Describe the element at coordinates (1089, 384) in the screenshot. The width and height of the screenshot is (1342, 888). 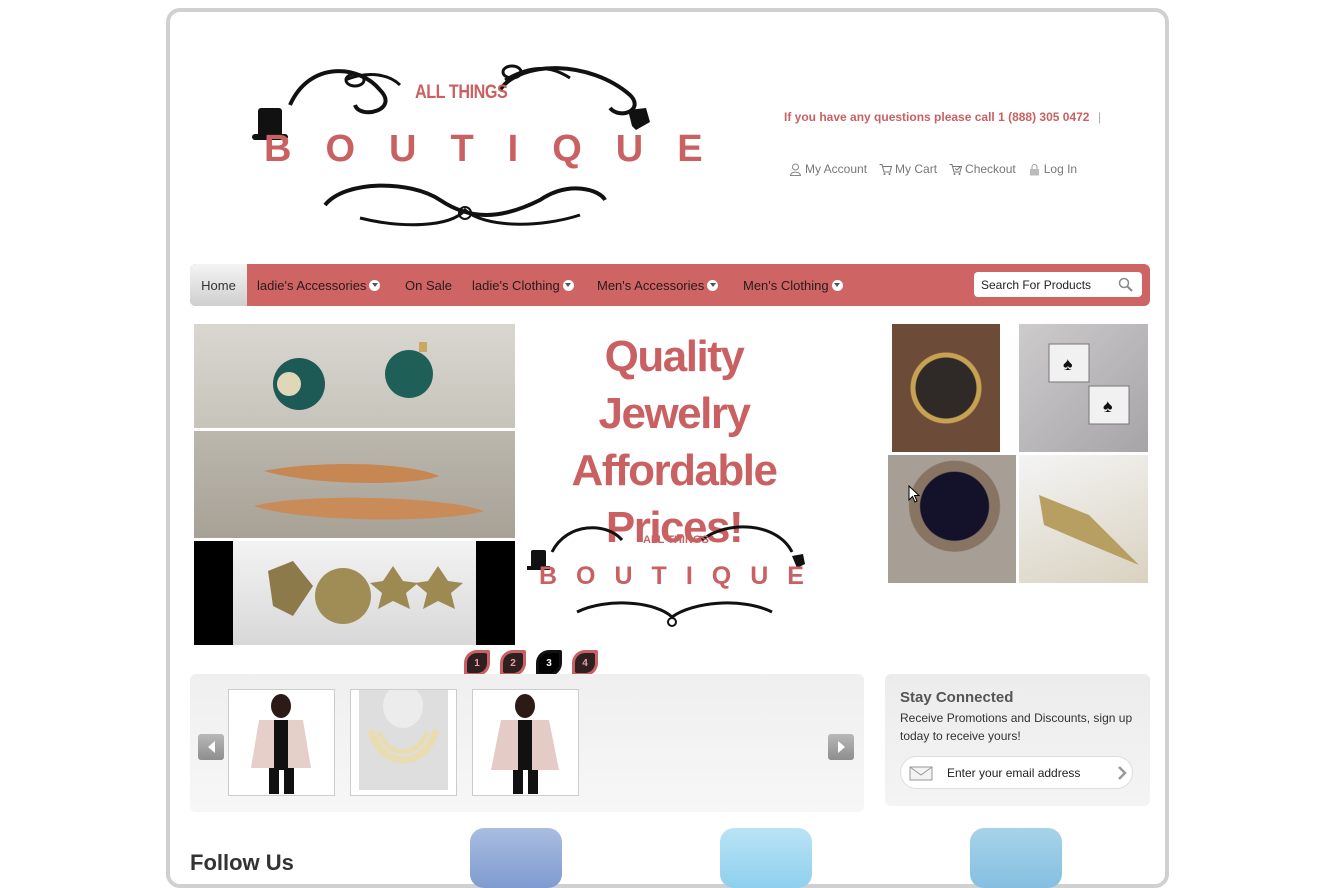
I see `cufflinks-image: ♠ ♠` at that location.